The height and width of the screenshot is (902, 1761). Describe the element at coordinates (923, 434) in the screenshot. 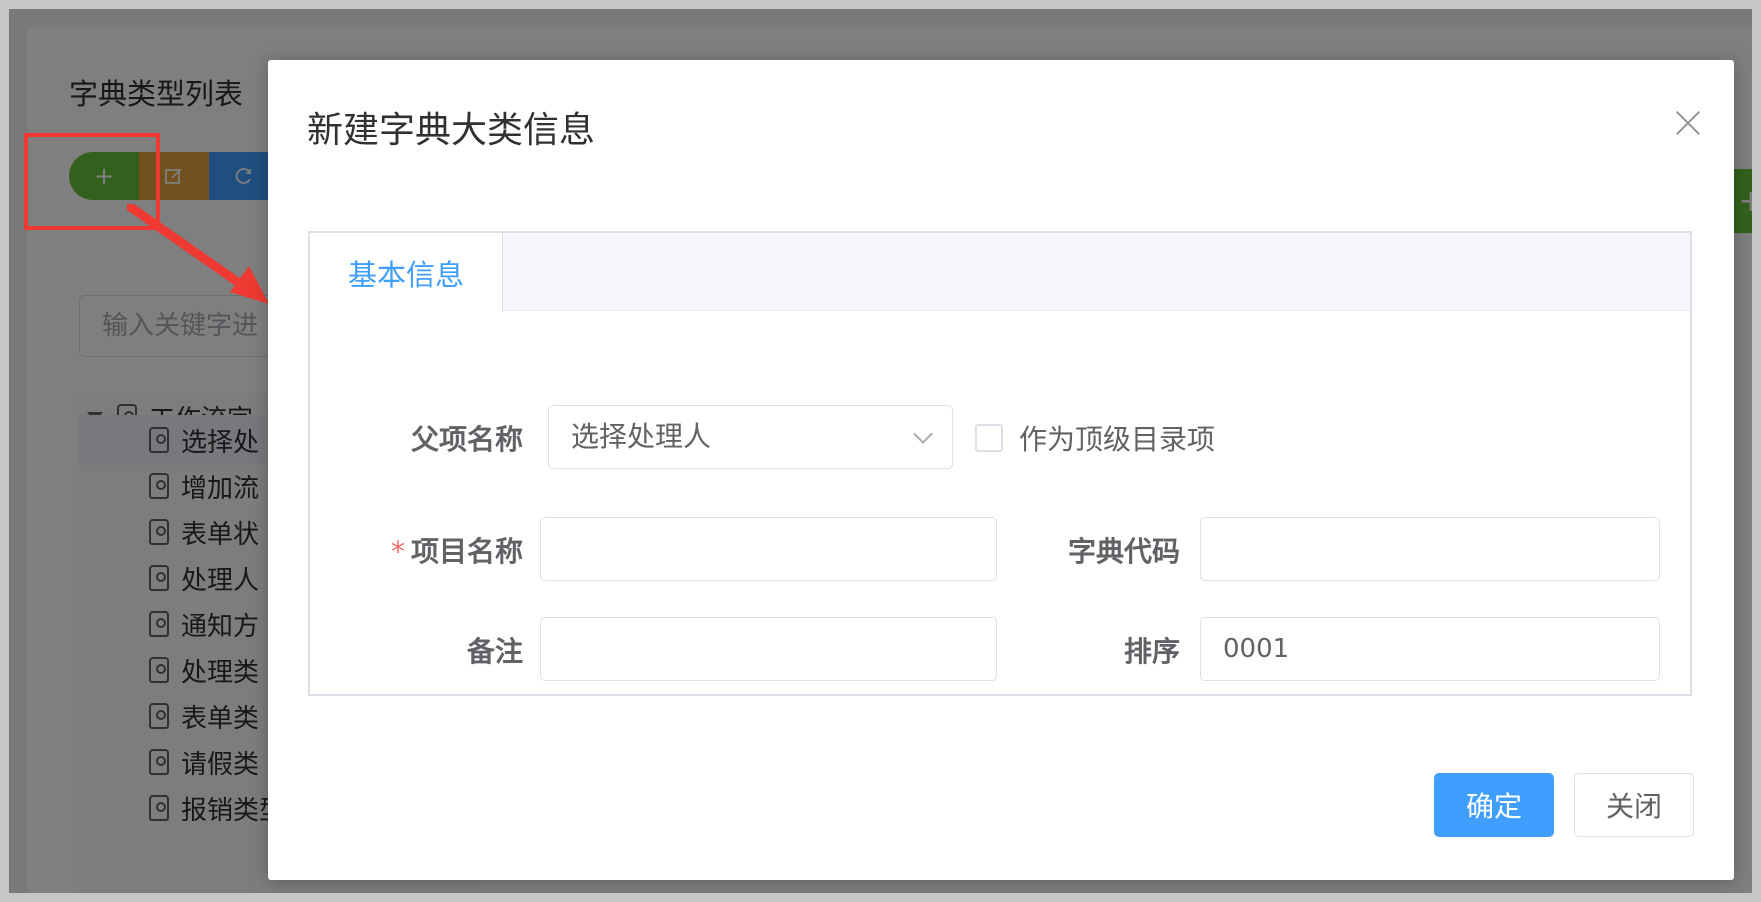

I see `chevron-down-icon` at that location.